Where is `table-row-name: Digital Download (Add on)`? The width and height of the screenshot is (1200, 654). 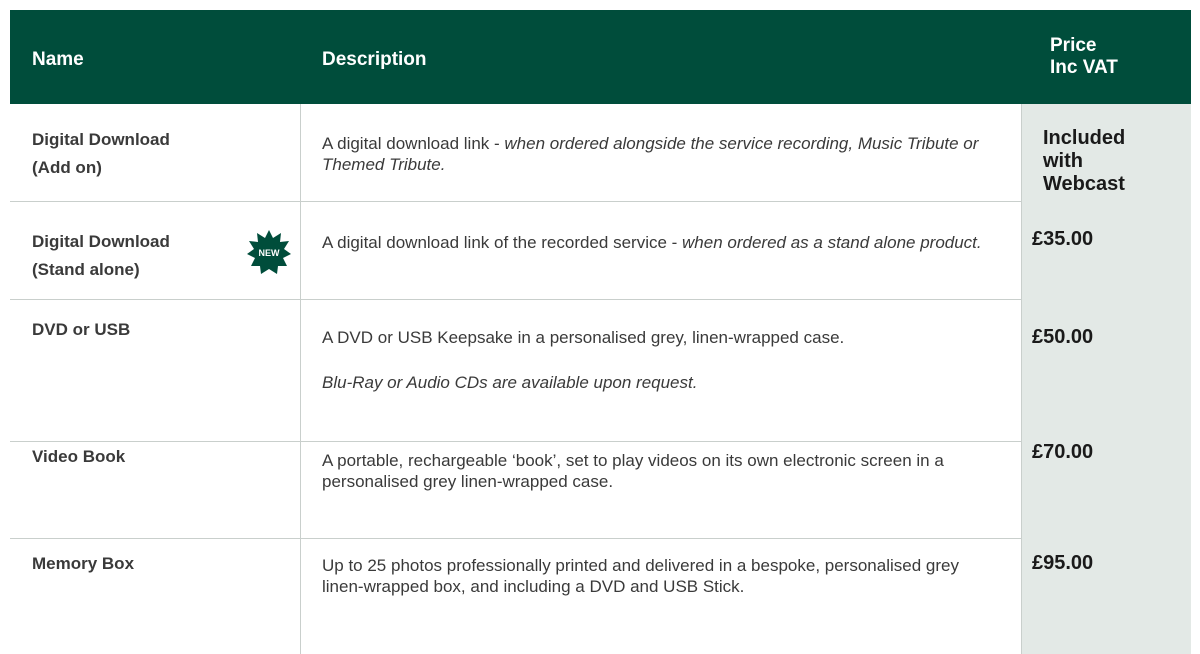
table-row-name: Digital Download (Add on) is located at coordinates (101, 154).